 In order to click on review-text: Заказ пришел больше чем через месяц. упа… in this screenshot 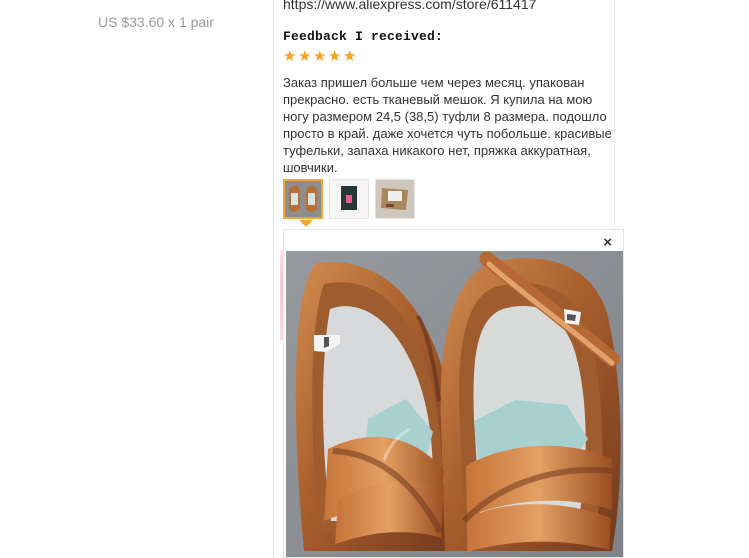, I will do `click(447, 125)`.